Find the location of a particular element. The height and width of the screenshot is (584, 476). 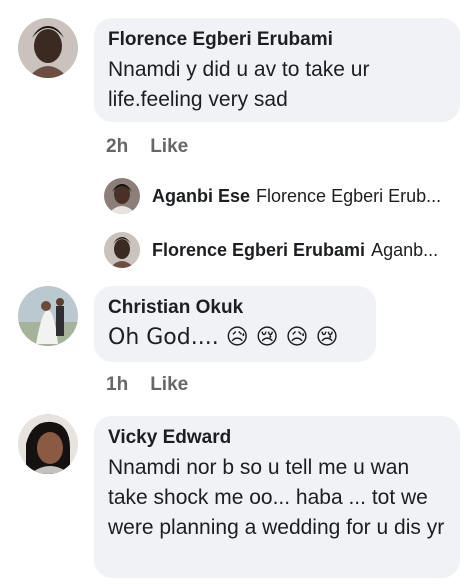

comment-timestamp: 1h is located at coordinates (117, 384).